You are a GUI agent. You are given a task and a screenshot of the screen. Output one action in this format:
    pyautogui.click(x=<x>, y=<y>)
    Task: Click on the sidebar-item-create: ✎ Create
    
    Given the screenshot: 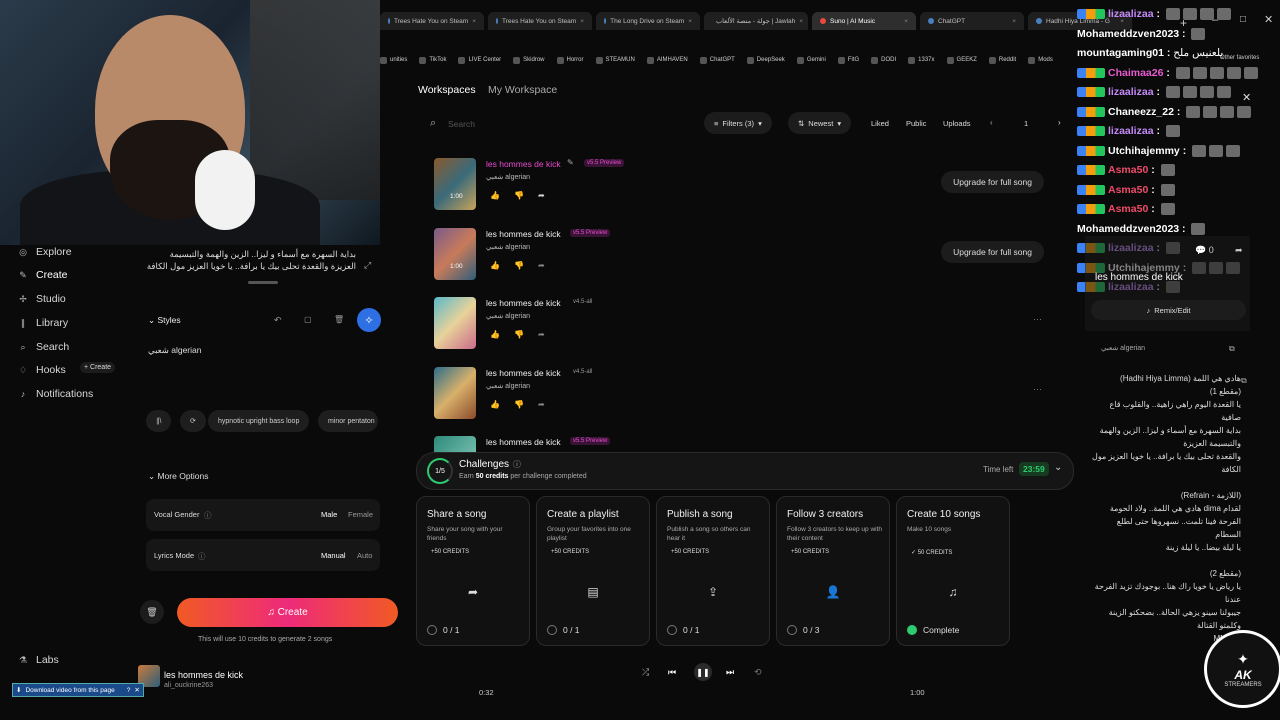 What is the action you would take?
    pyautogui.click(x=42, y=275)
    